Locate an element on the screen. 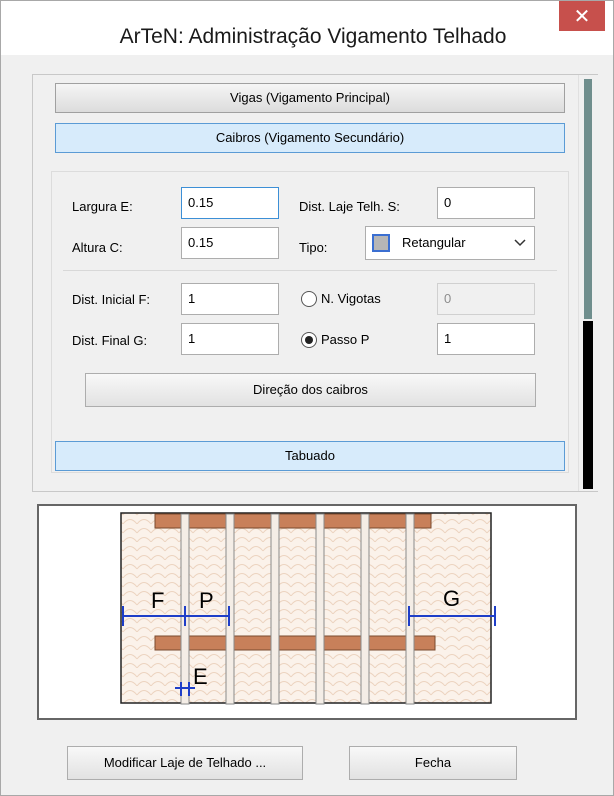 The image size is (614, 796). dist-inicial-label: Dist. Inicial F: is located at coordinates (111, 299).